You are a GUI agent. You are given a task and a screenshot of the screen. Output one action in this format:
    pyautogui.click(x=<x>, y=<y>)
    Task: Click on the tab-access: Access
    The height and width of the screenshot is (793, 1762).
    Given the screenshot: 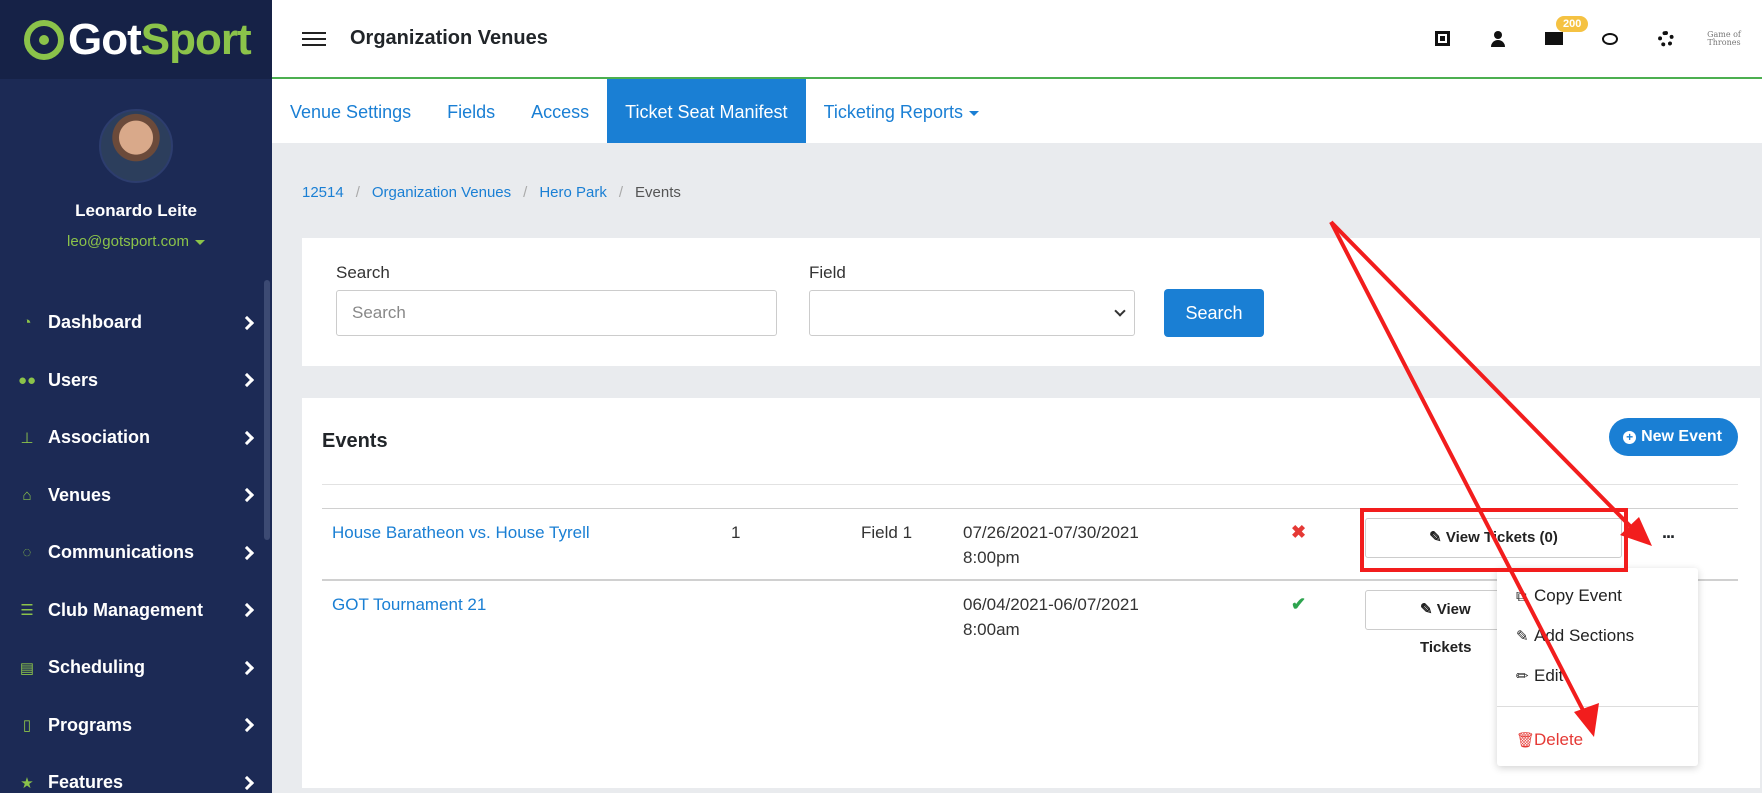 What is the action you would take?
    pyautogui.click(x=560, y=111)
    